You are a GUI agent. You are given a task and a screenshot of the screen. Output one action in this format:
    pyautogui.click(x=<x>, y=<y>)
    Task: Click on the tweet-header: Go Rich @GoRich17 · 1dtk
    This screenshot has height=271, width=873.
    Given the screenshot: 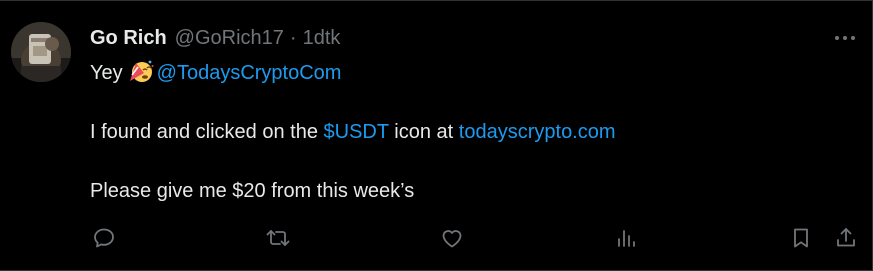 What is the action you would take?
    pyautogui.click(x=215, y=38)
    